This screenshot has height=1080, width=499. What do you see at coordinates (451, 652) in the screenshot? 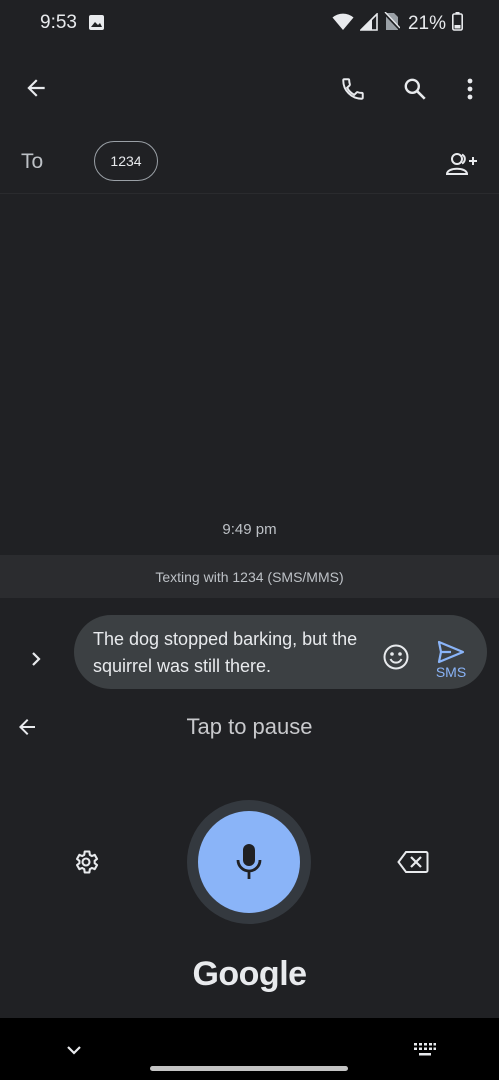
I see `send-icon` at bounding box center [451, 652].